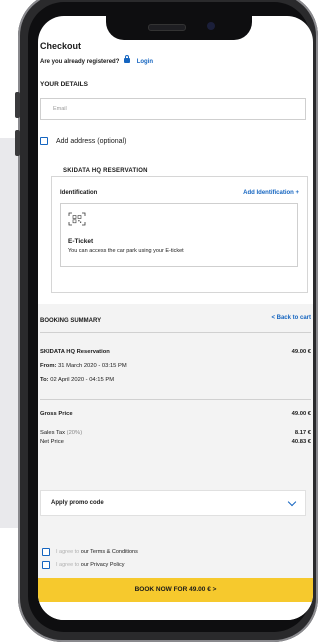 The width and height of the screenshot is (320, 642). Describe the element at coordinates (292, 502) in the screenshot. I see `chevron-down-icon` at that location.